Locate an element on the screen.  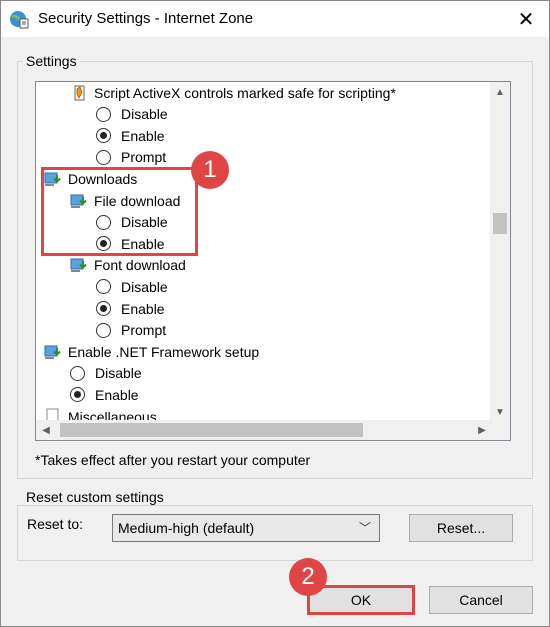
reset-level-value: Medium-high (default) is located at coordinates (186, 528).